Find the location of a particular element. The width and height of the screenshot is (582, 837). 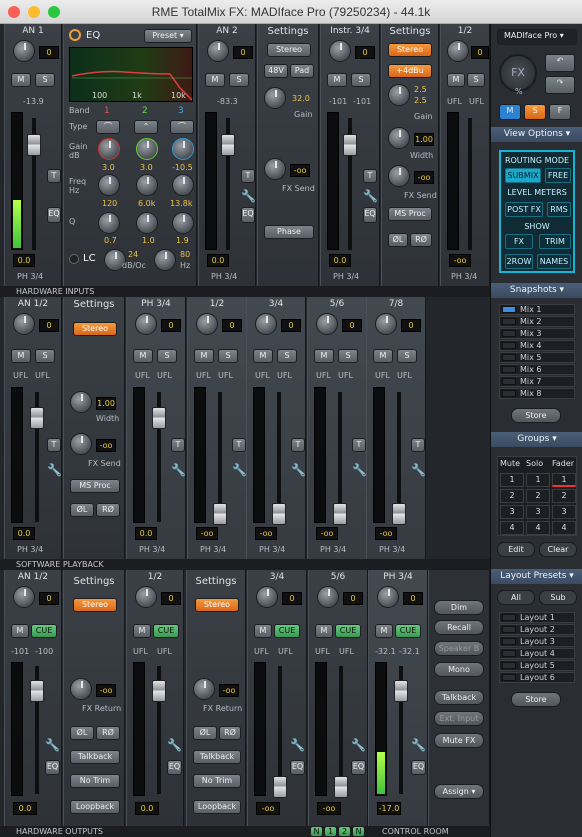

notrim-button: No Trim is located at coordinates (217, 781).